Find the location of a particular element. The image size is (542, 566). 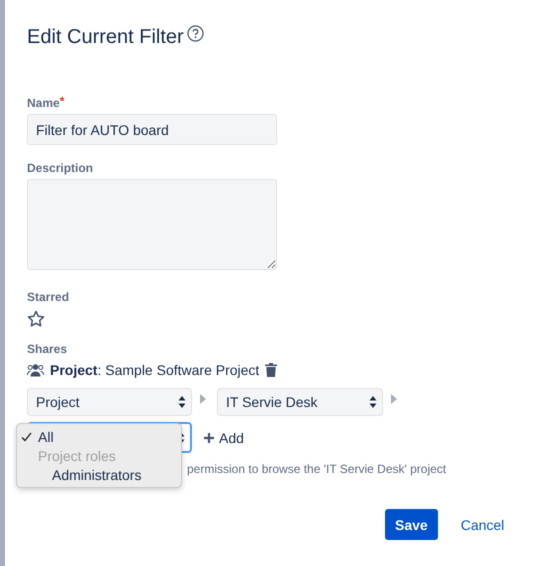

select-field: Project is located at coordinates (109, 402).